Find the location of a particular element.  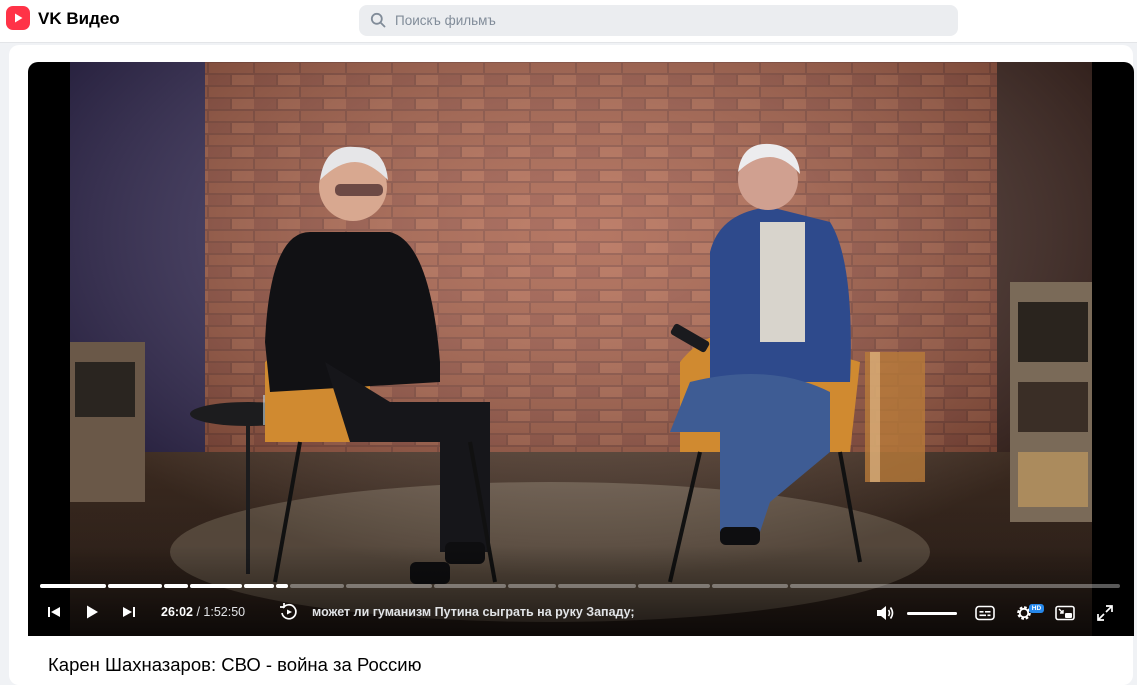

fullscreen-button is located at coordinates (1105, 613).